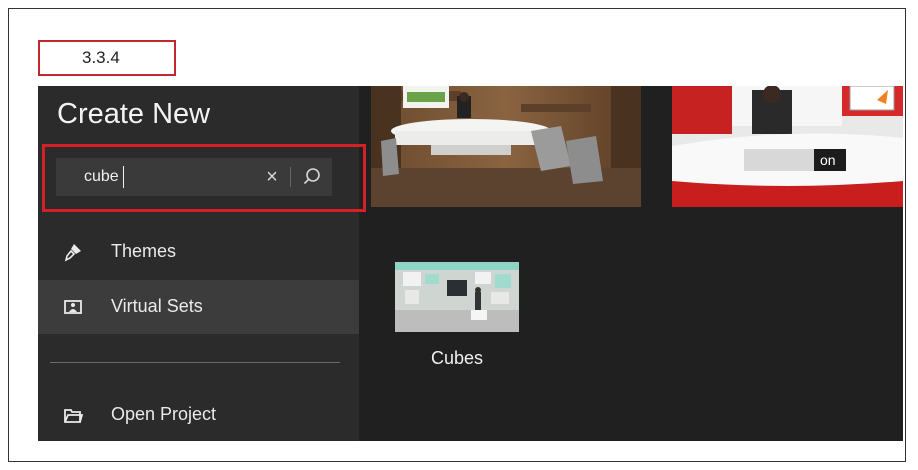  I want to click on virtual-set-thumbnail-boardroom, so click(506, 146).